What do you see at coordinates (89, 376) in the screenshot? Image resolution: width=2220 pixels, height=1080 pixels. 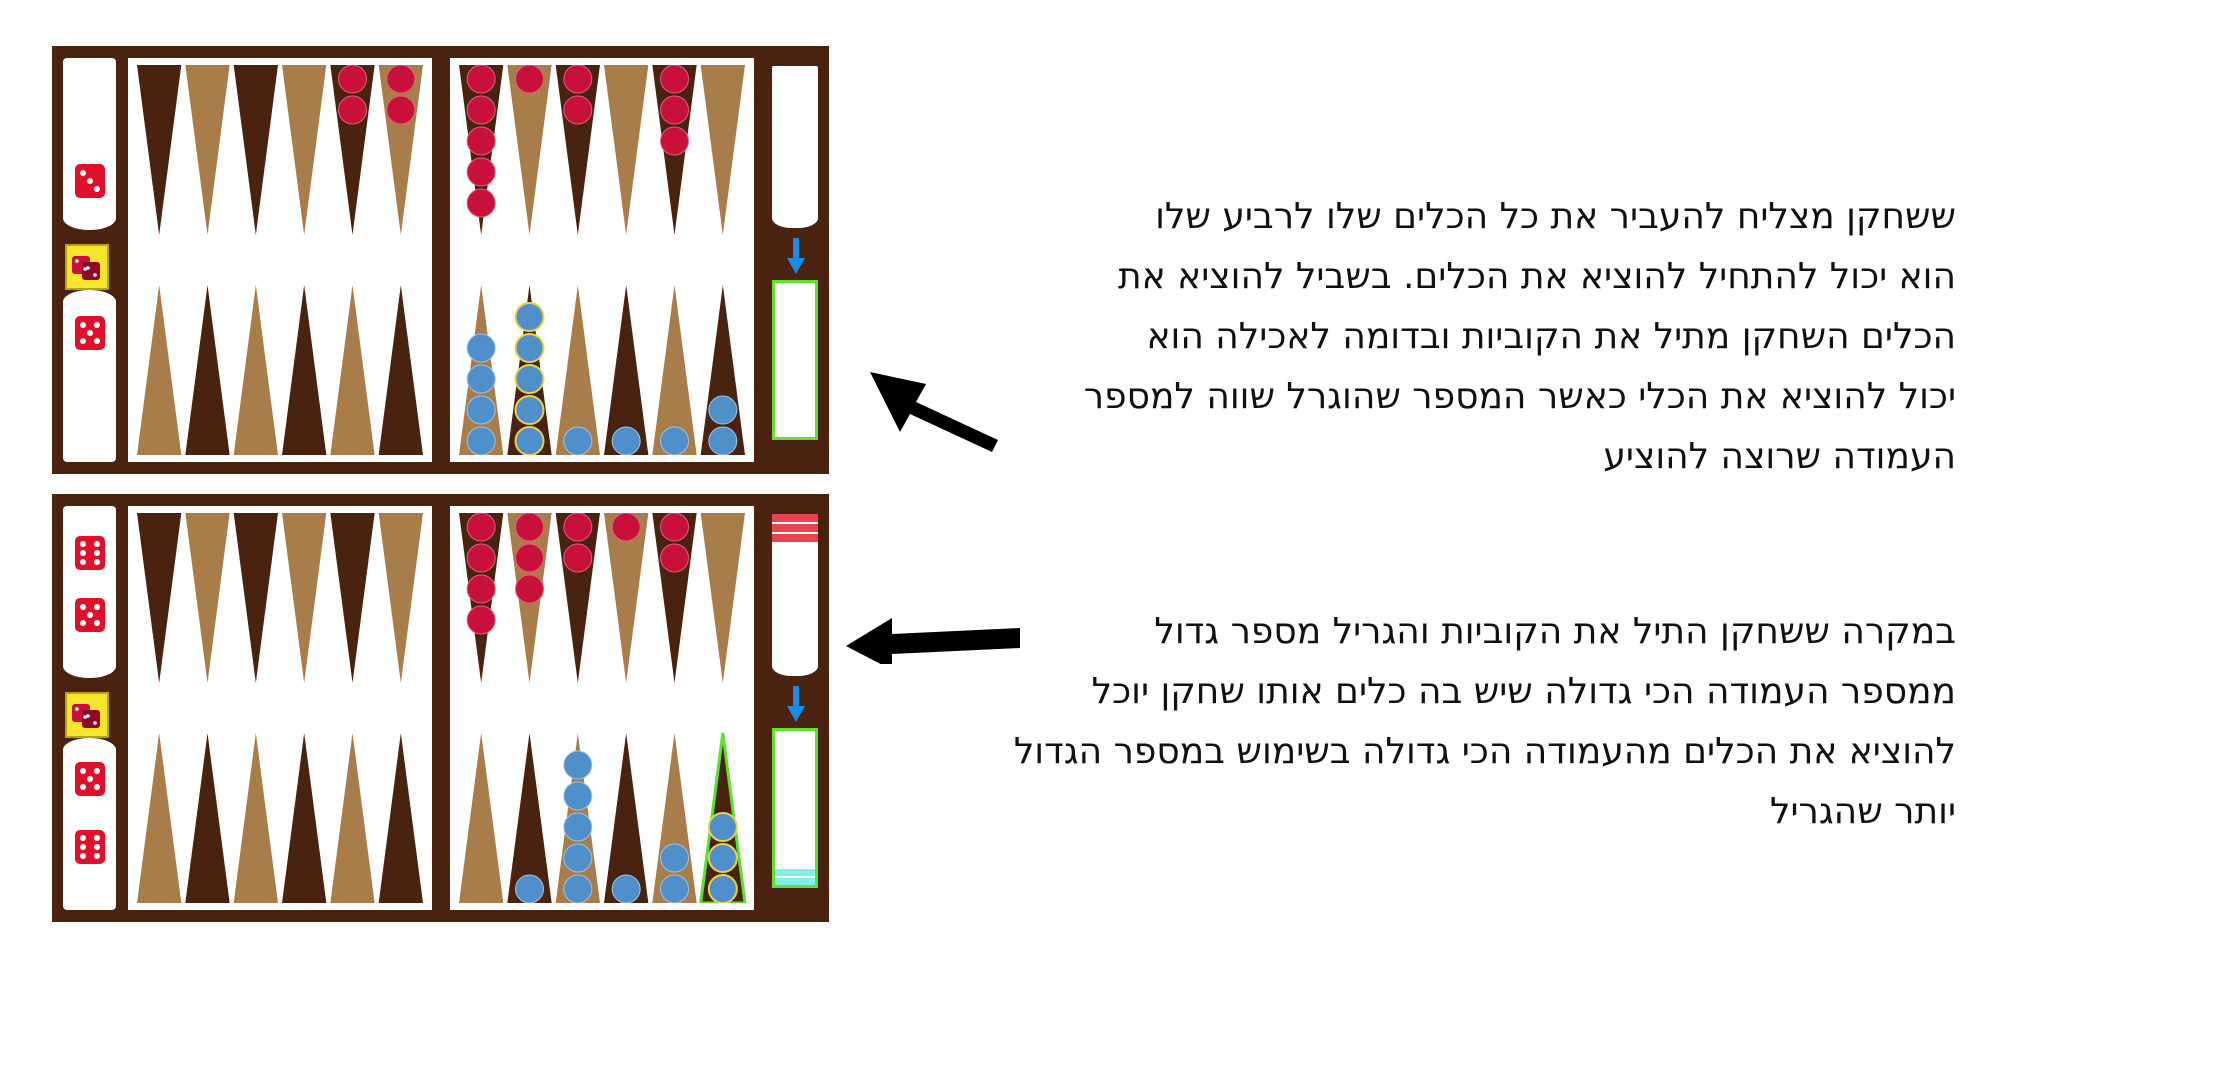 I see `dice-tray-bottom` at bounding box center [89, 376].